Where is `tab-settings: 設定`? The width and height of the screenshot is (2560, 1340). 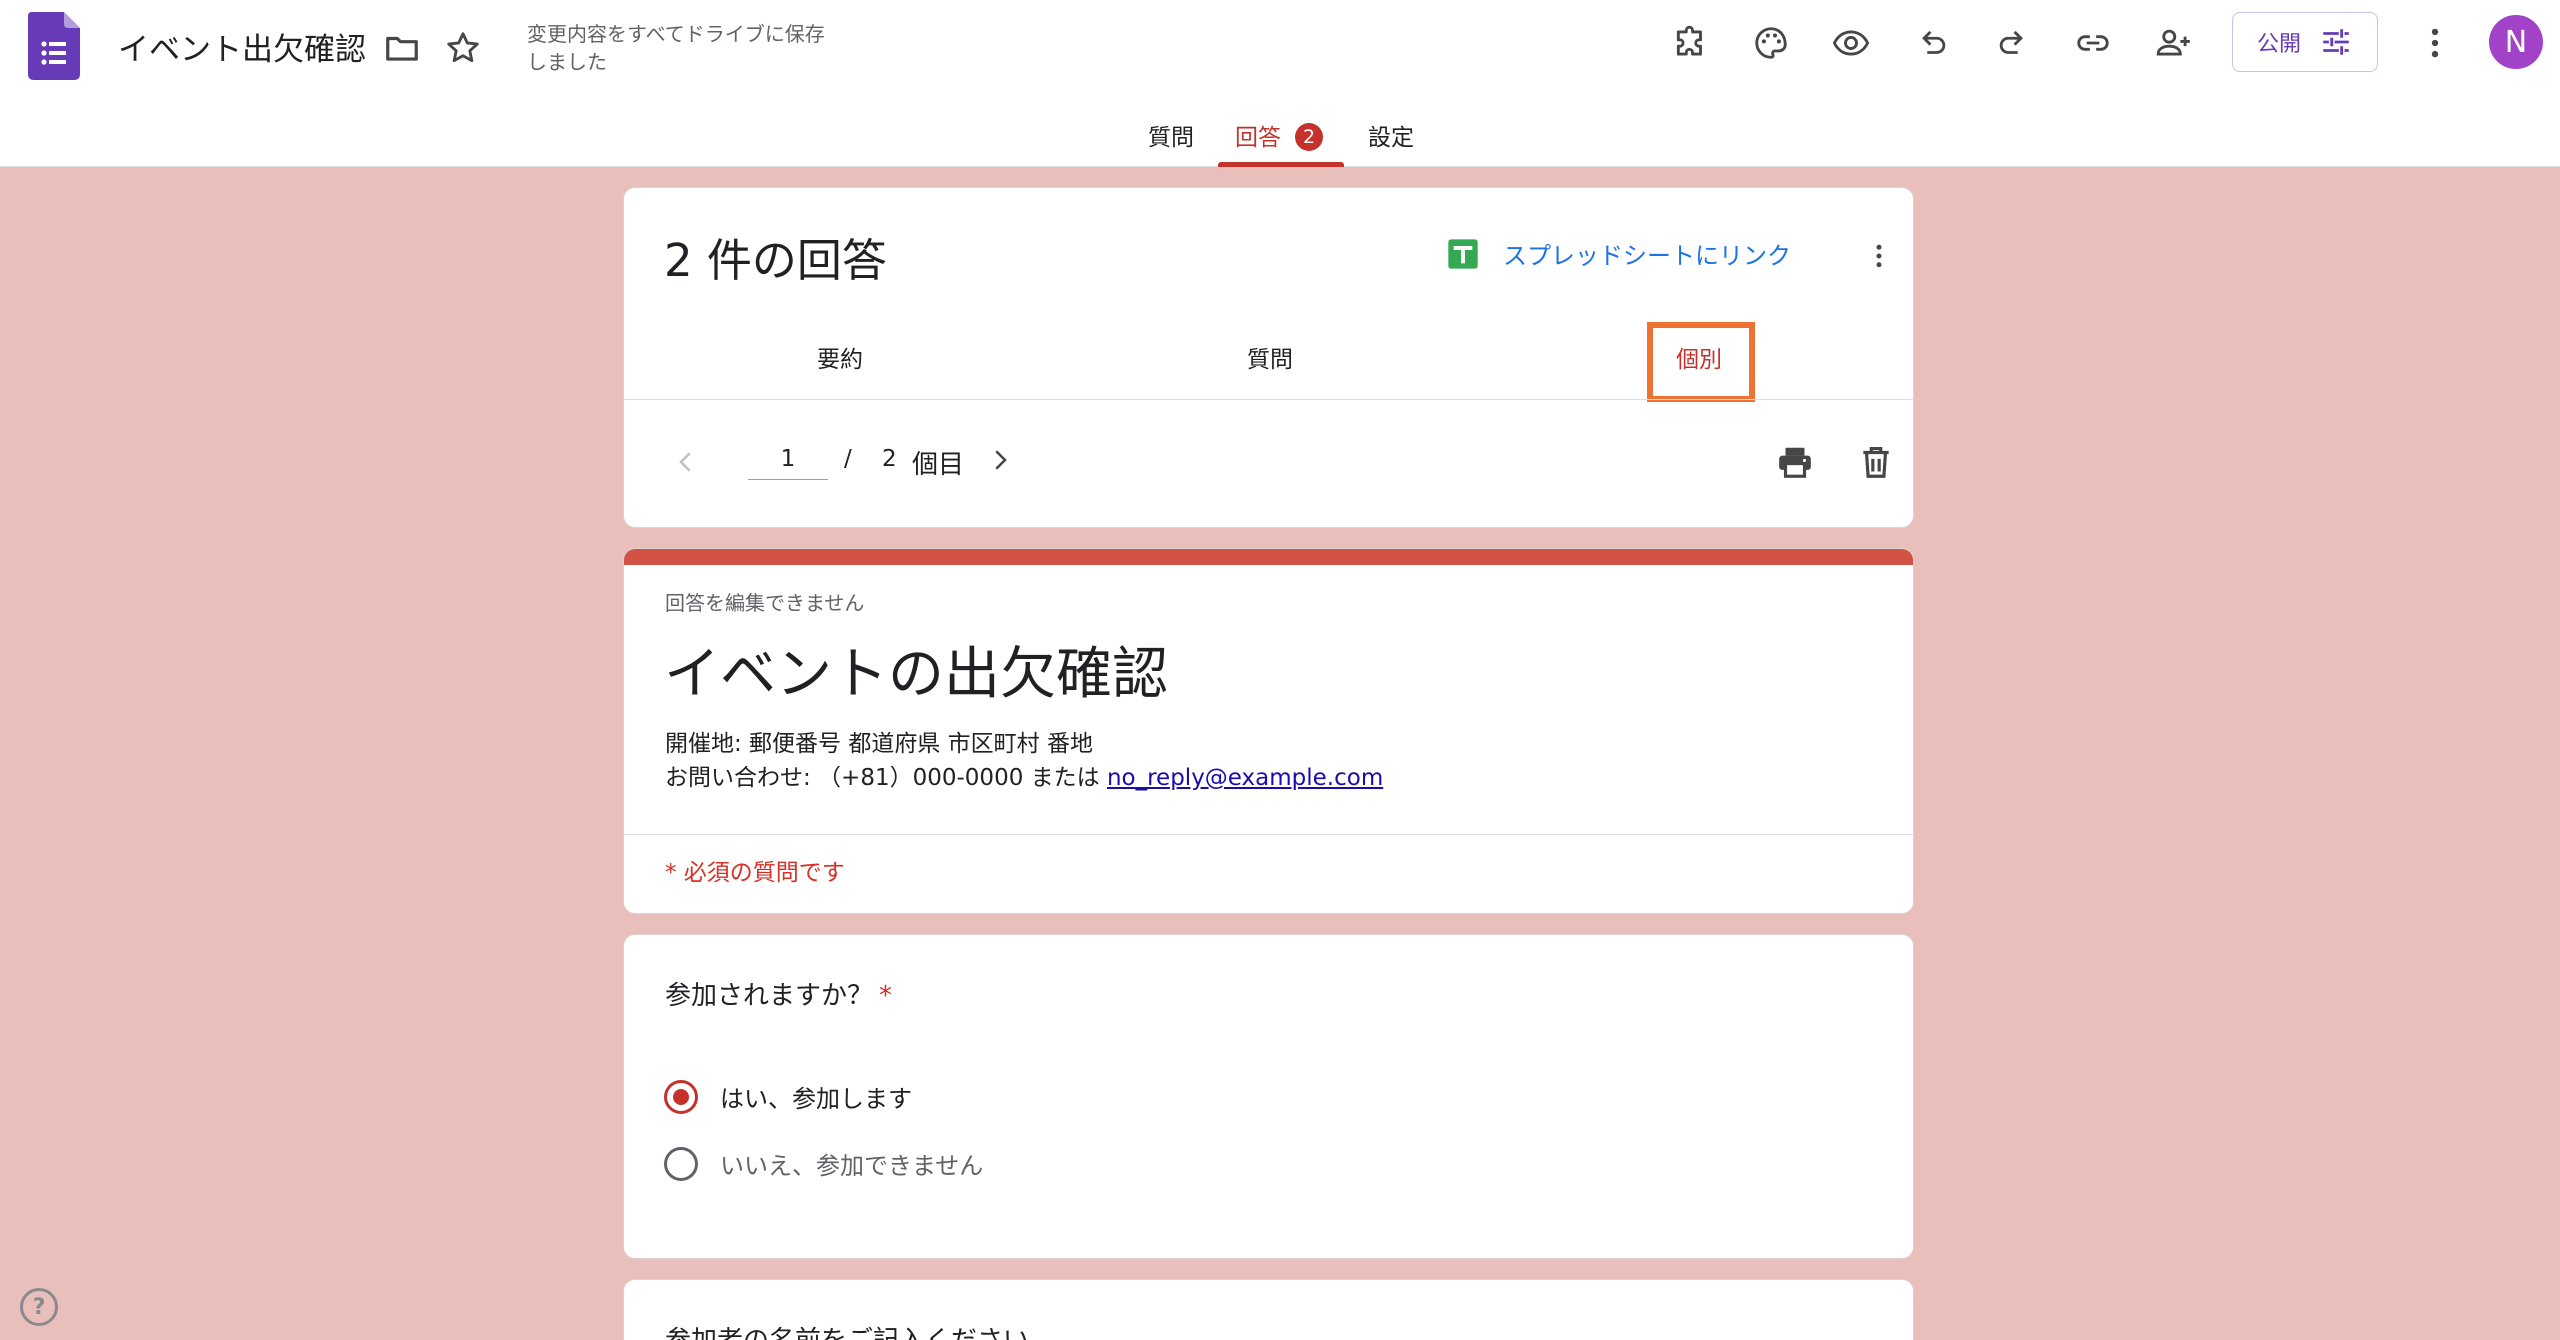
tab-settings: 設定 is located at coordinates (1391, 135).